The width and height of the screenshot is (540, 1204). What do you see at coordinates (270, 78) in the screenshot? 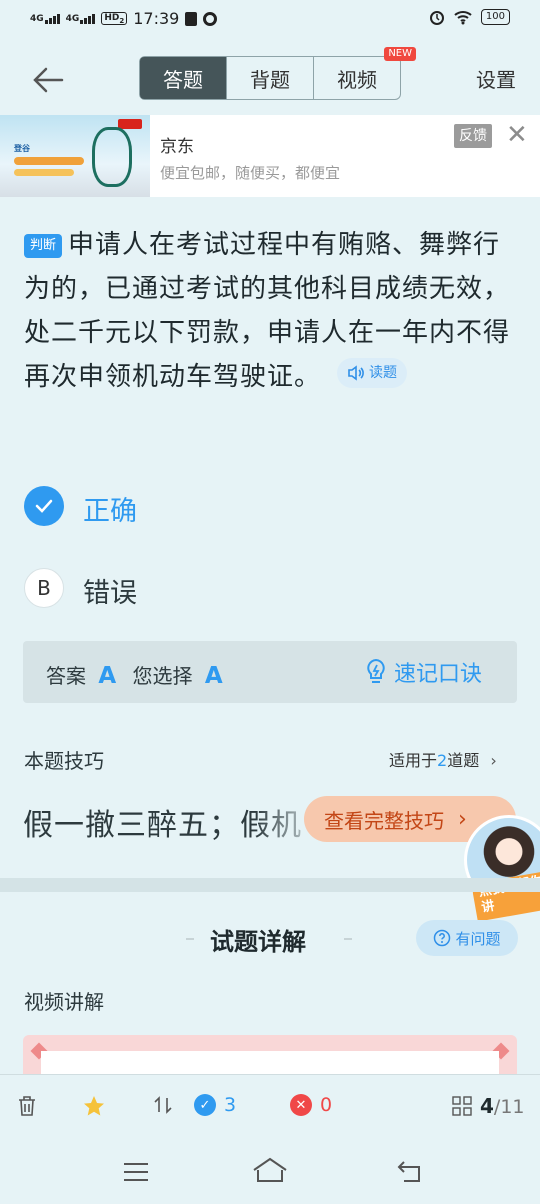
I see `tab-memorize: 背题` at bounding box center [270, 78].